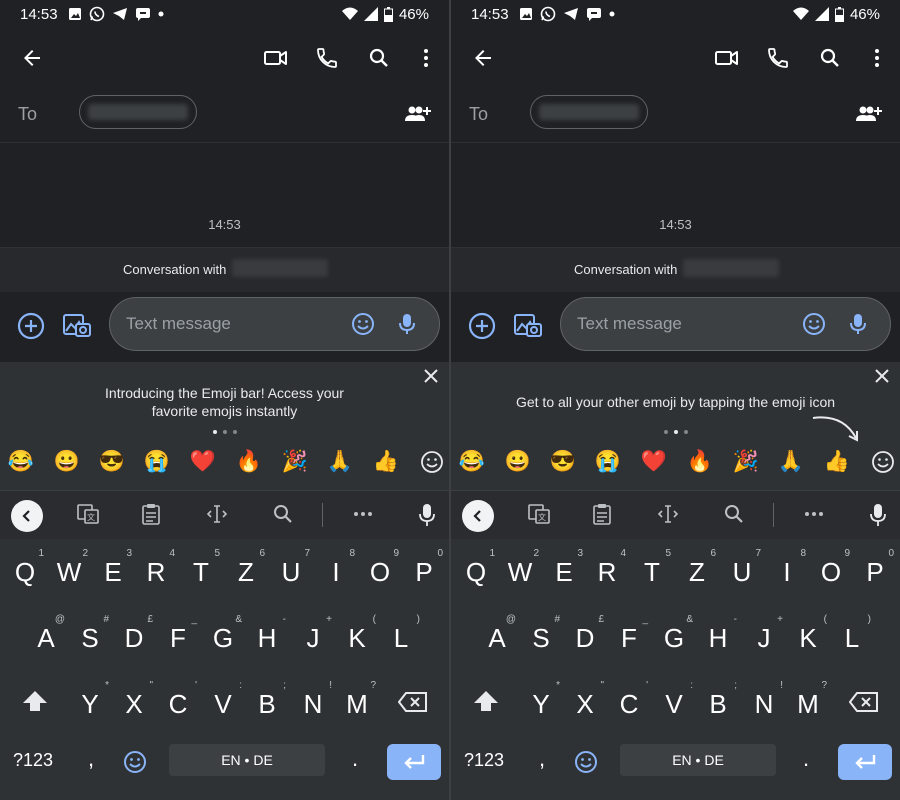 The height and width of the screenshot is (800, 900). What do you see at coordinates (486, 703) in the screenshot?
I see `shift-key-icon` at bounding box center [486, 703].